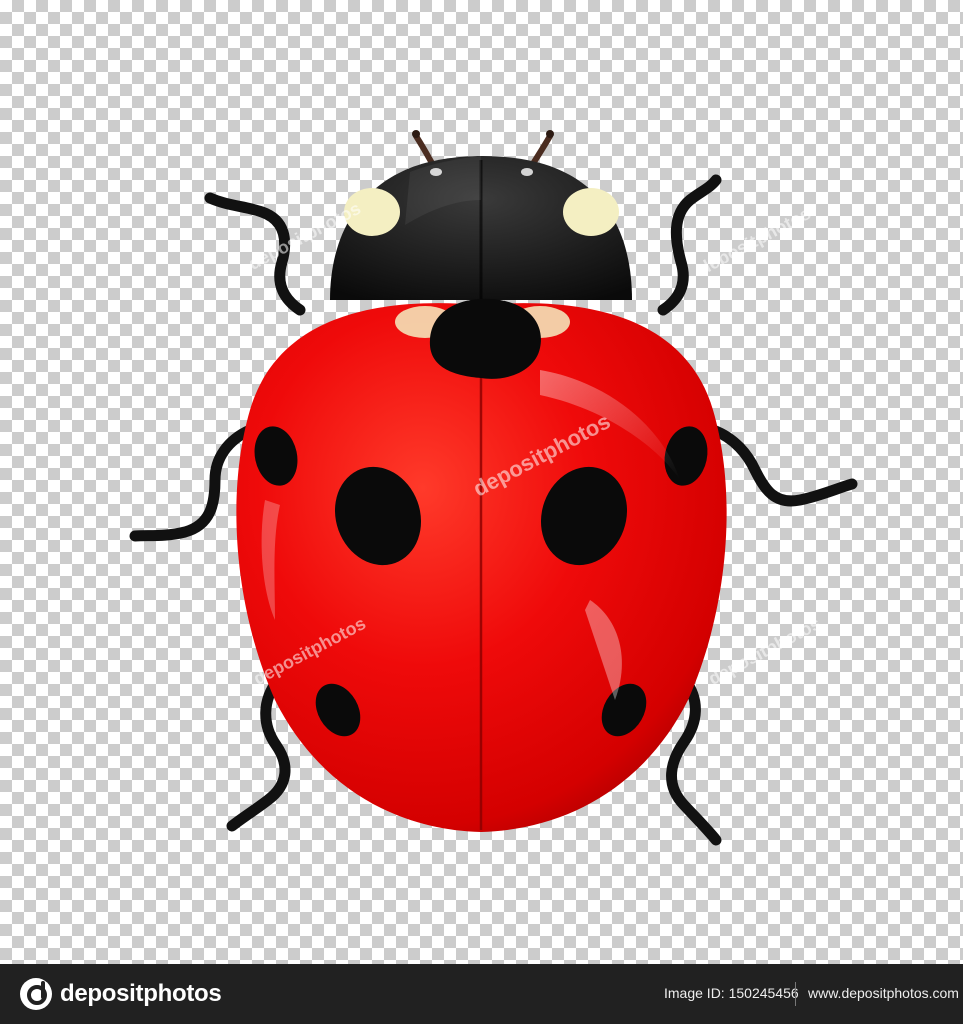  What do you see at coordinates (883, 993) in the screenshot?
I see `site-url-link: www.depositphotos.com` at bounding box center [883, 993].